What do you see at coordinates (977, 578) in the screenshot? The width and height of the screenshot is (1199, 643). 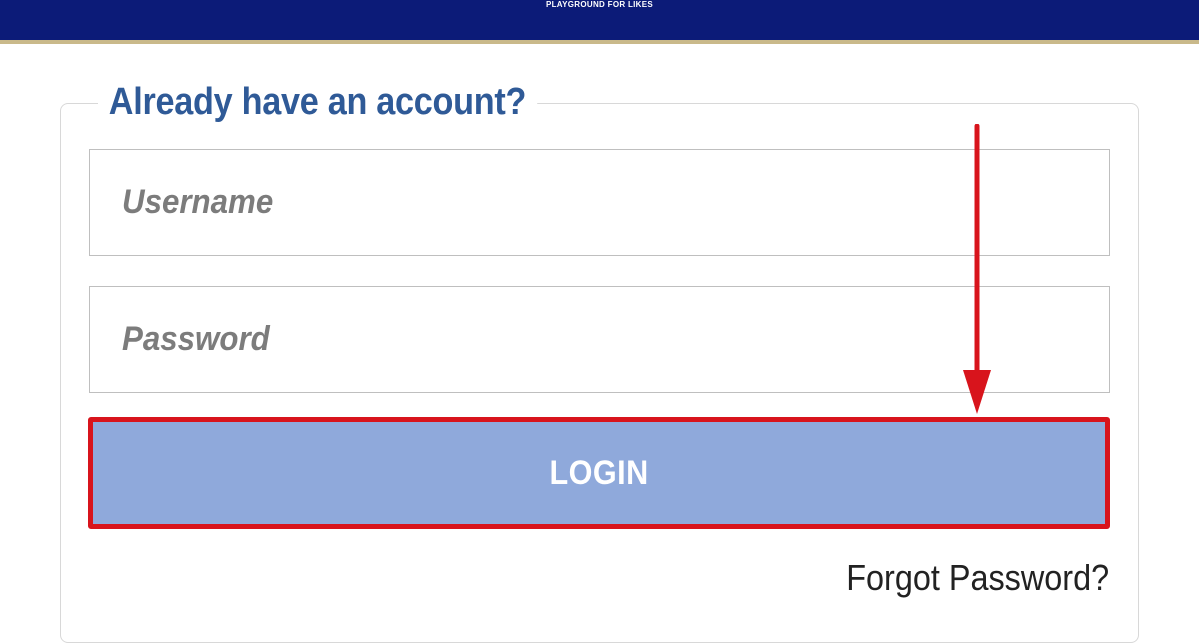 I see `forgot-password-link: Forgot Password?` at bounding box center [977, 578].